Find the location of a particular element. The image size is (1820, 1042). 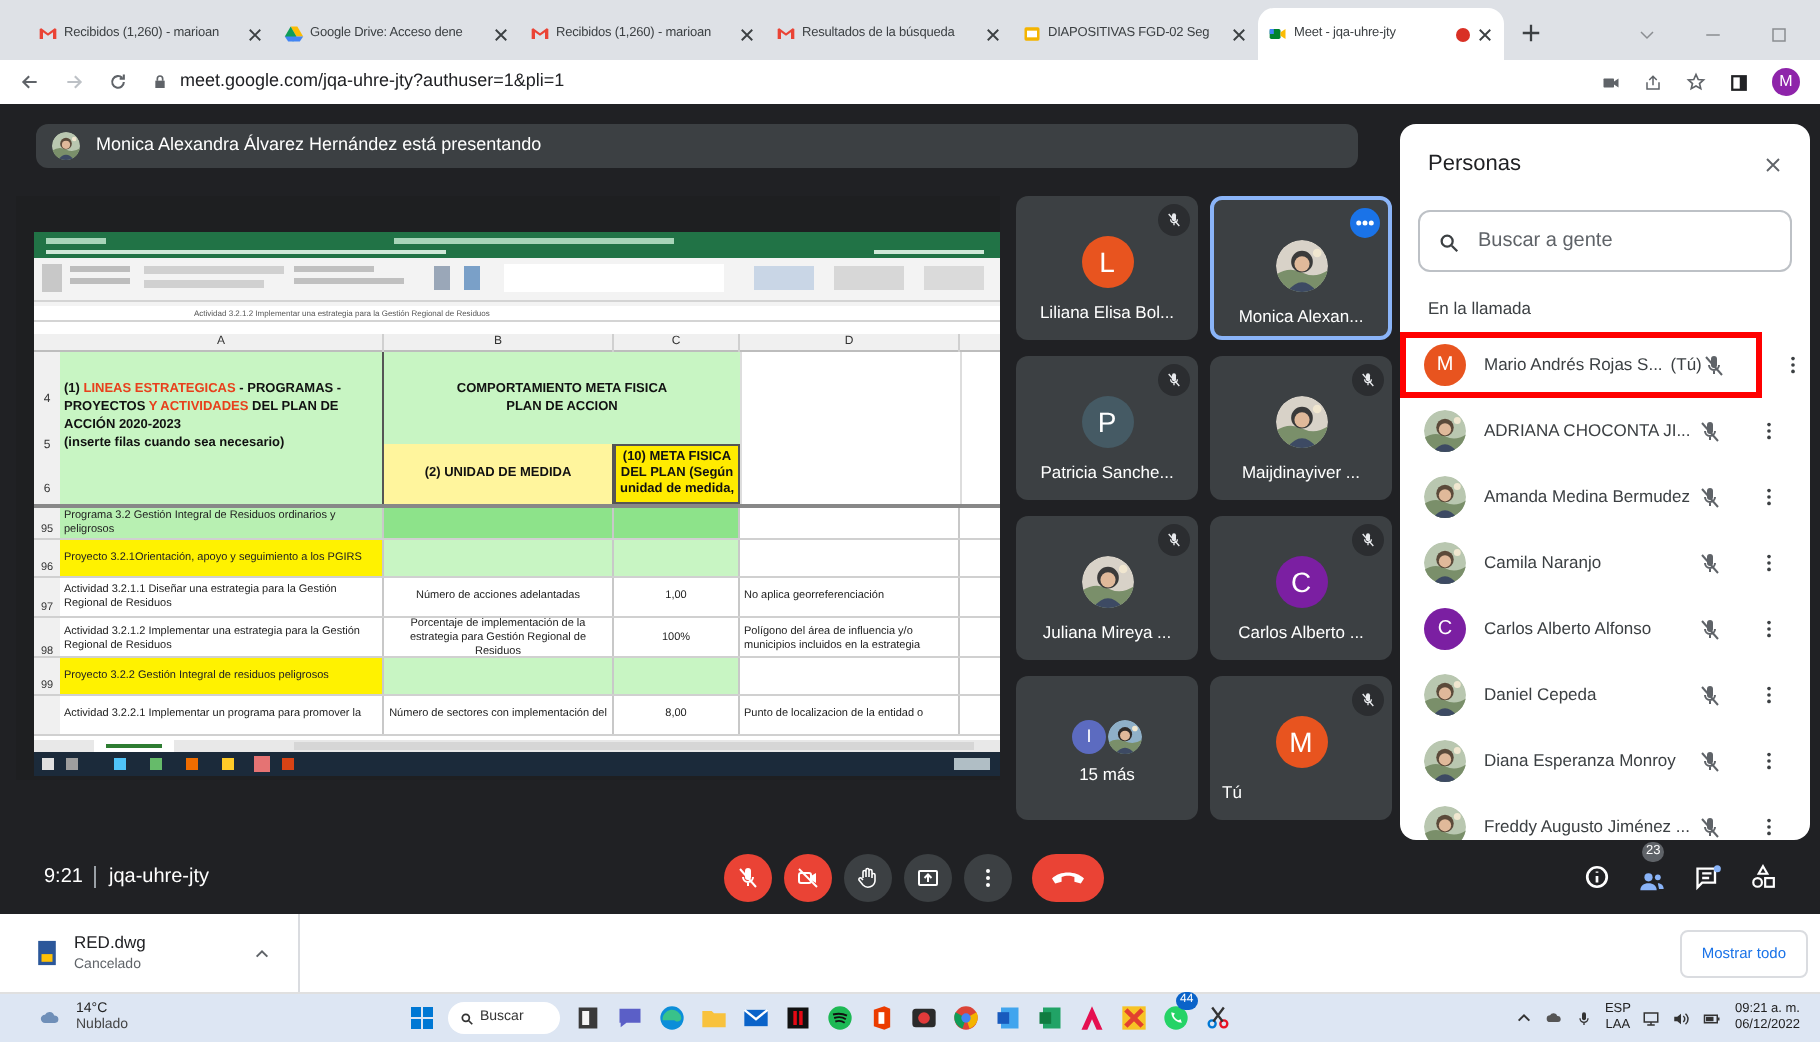

participant-name: Daniel Cepeda is located at coordinates (1540, 695).